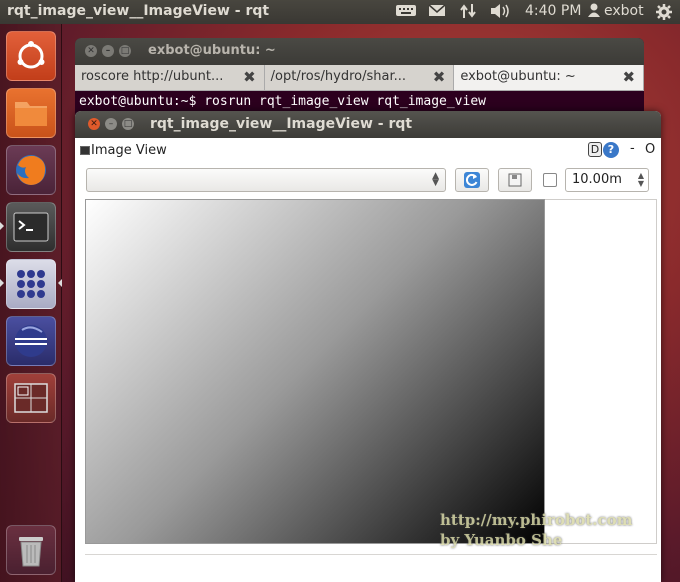 This screenshot has width=680, height=582. What do you see at coordinates (632, 148) in the screenshot?
I see `minimize-plugin-button: -` at bounding box center [632, 148].